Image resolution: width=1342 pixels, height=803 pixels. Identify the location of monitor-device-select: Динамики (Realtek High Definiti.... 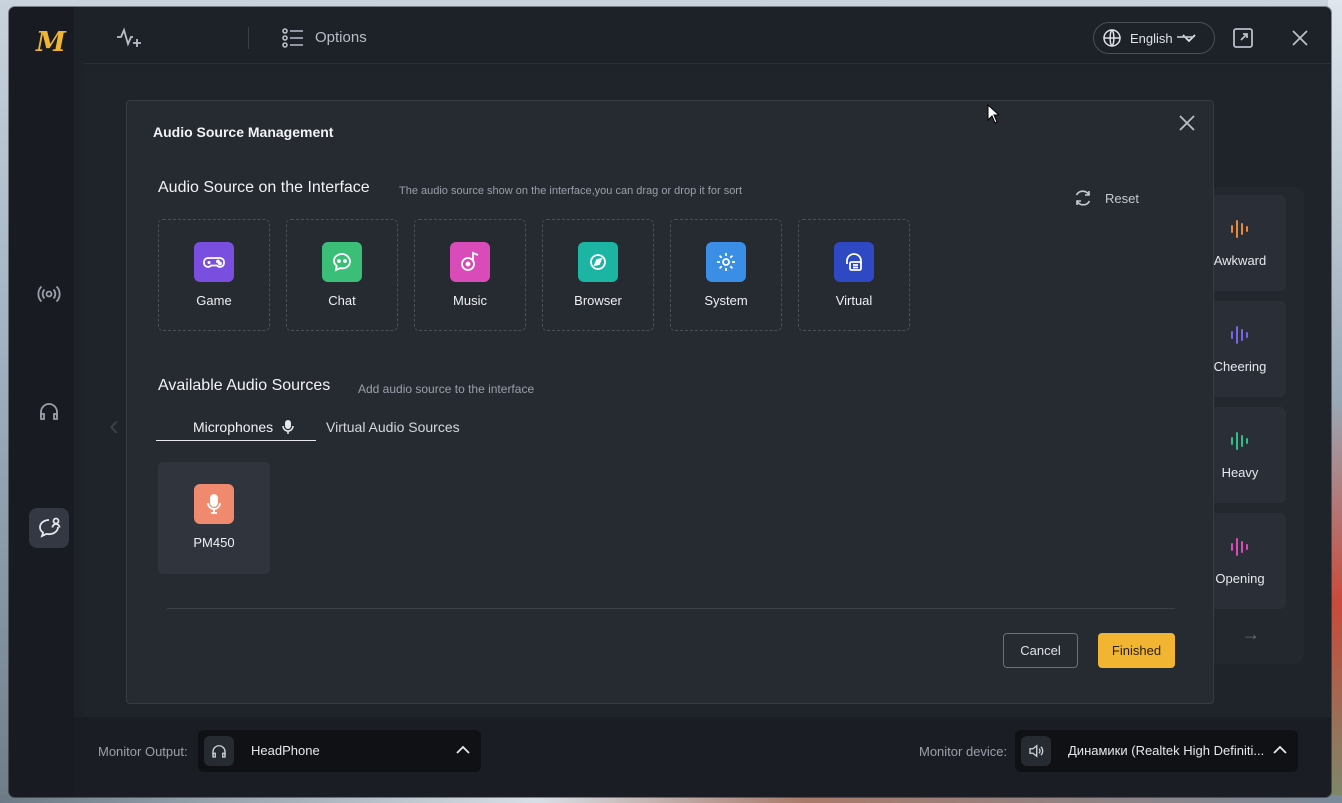
(1156, 751).